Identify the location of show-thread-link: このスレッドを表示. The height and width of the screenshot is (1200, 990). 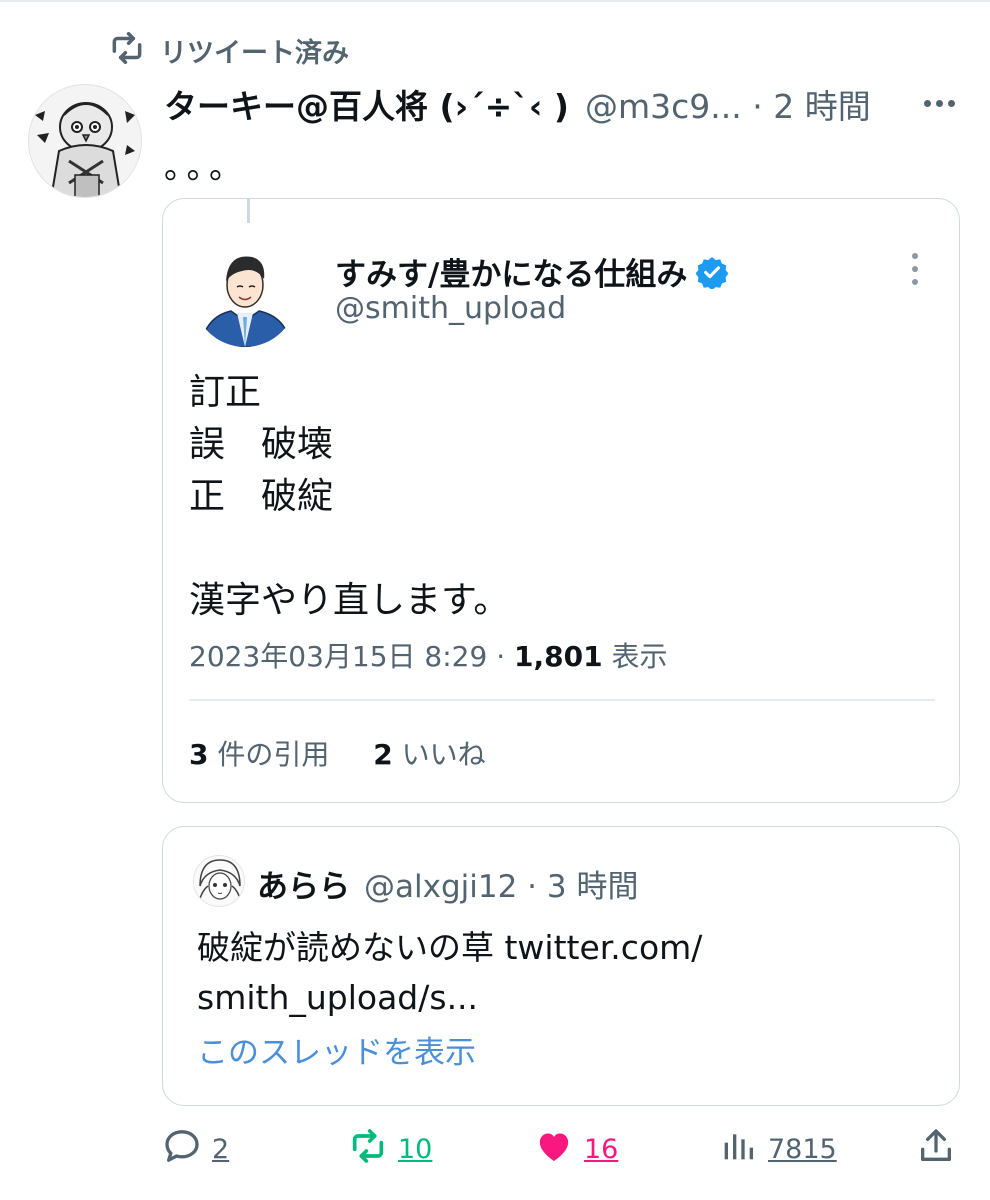
(336, 1049).